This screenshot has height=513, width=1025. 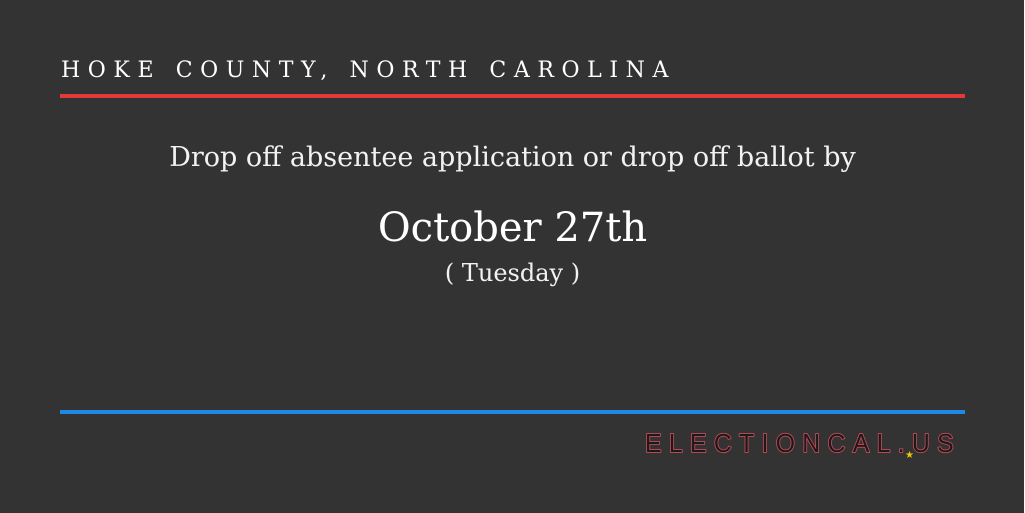 I want to click on deadline-weekday: ( Tuesday ), so click(x=512, y=273).